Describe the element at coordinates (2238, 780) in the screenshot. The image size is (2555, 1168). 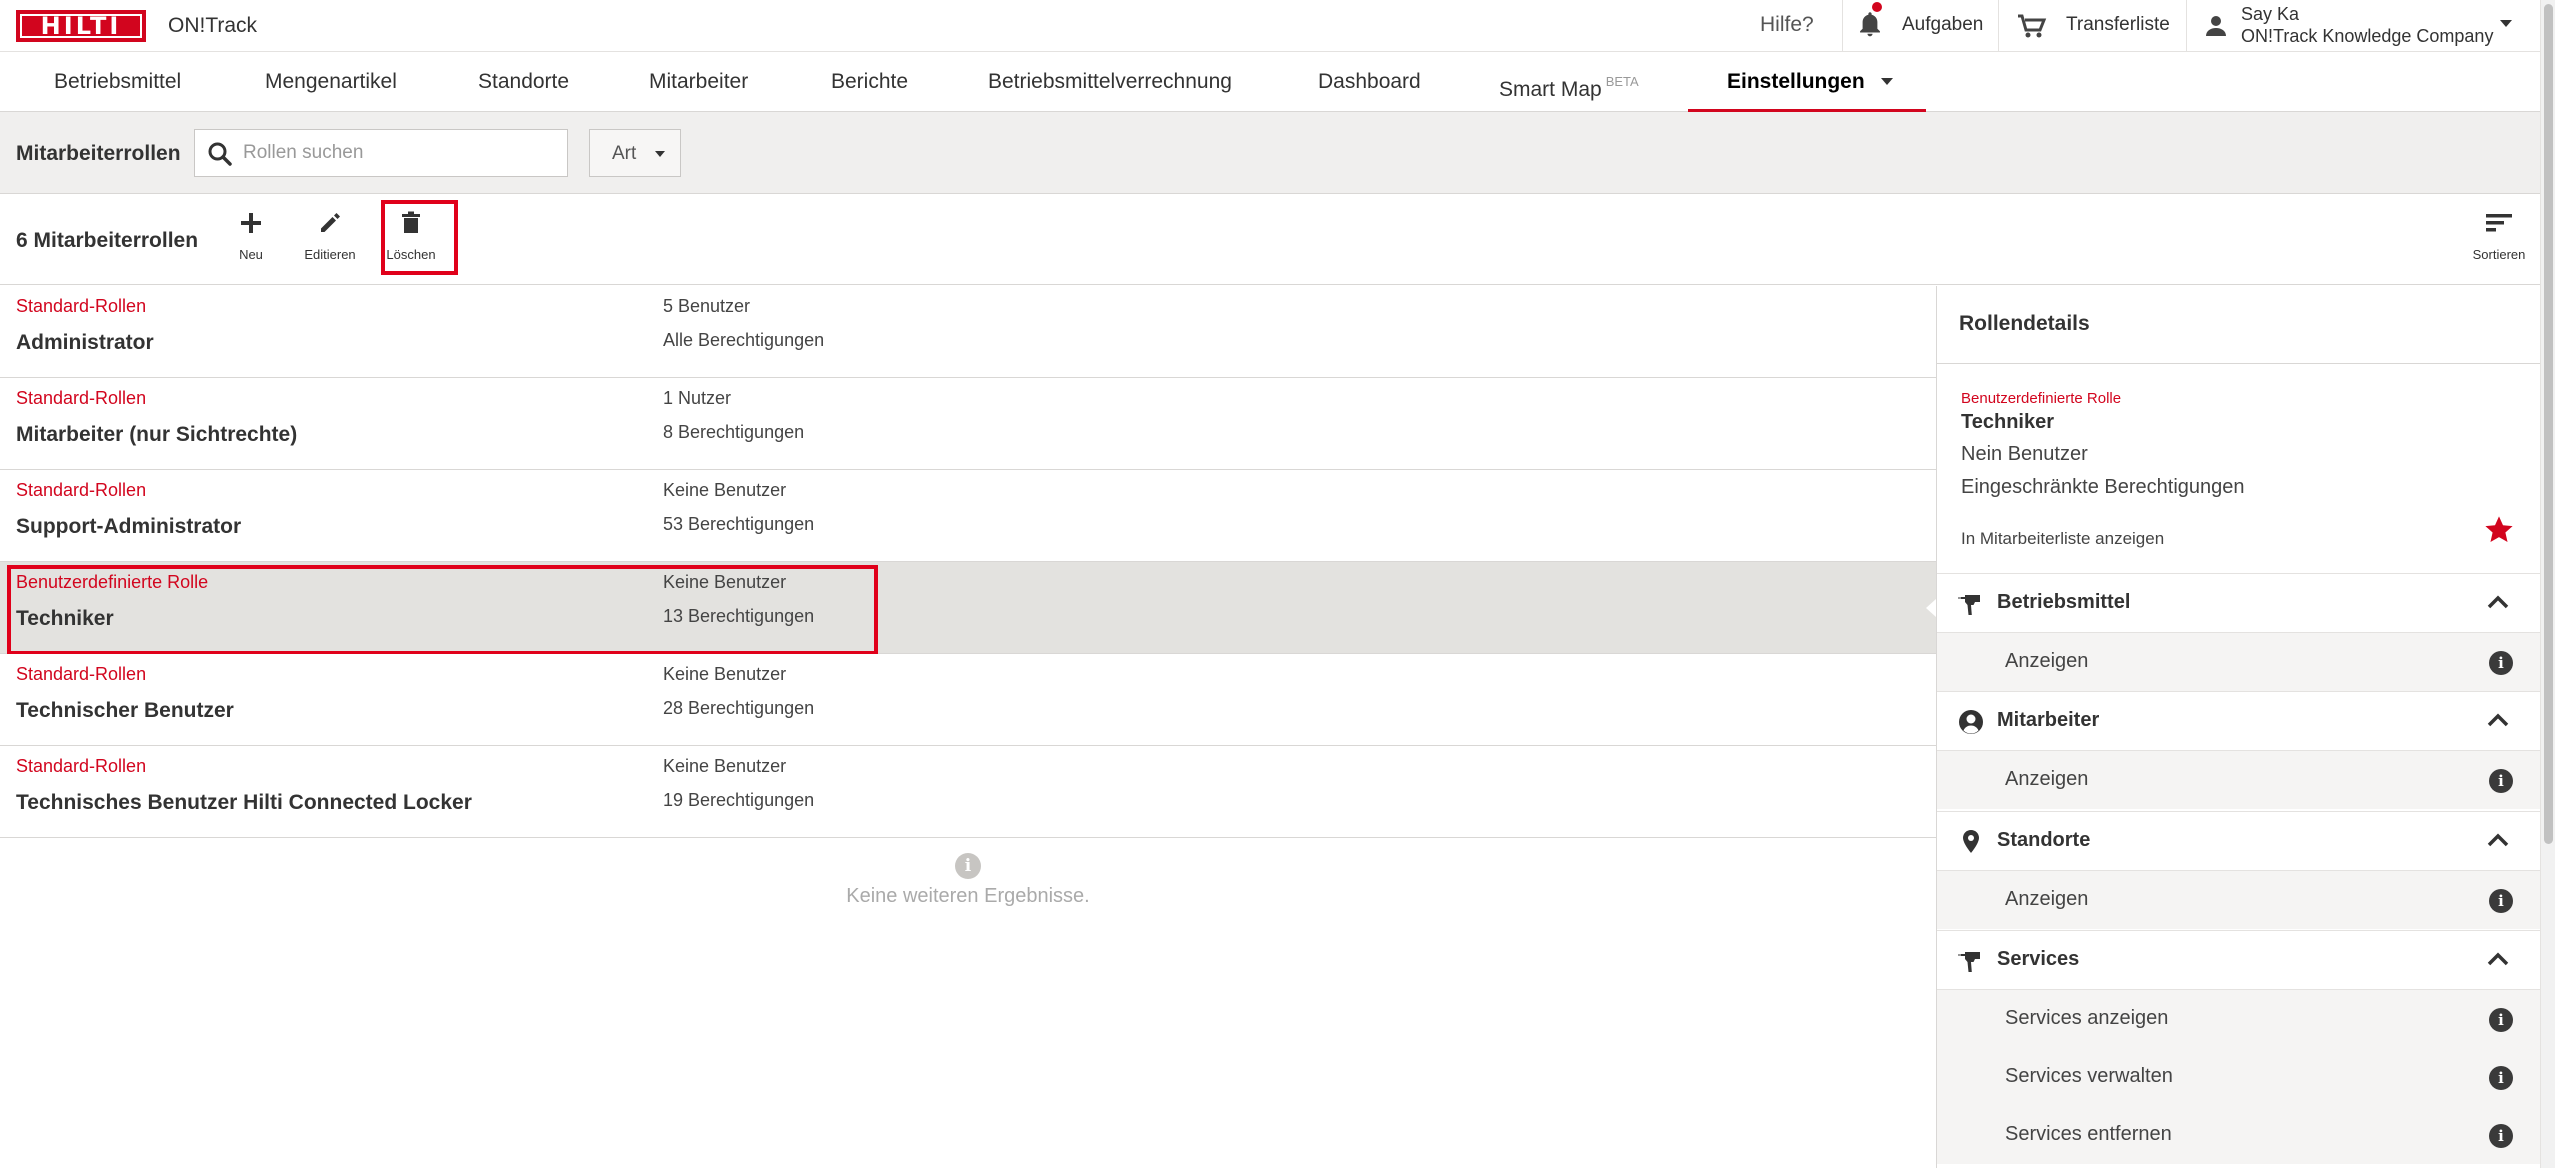
I see `permission-row: Anzeigen i` at that location.